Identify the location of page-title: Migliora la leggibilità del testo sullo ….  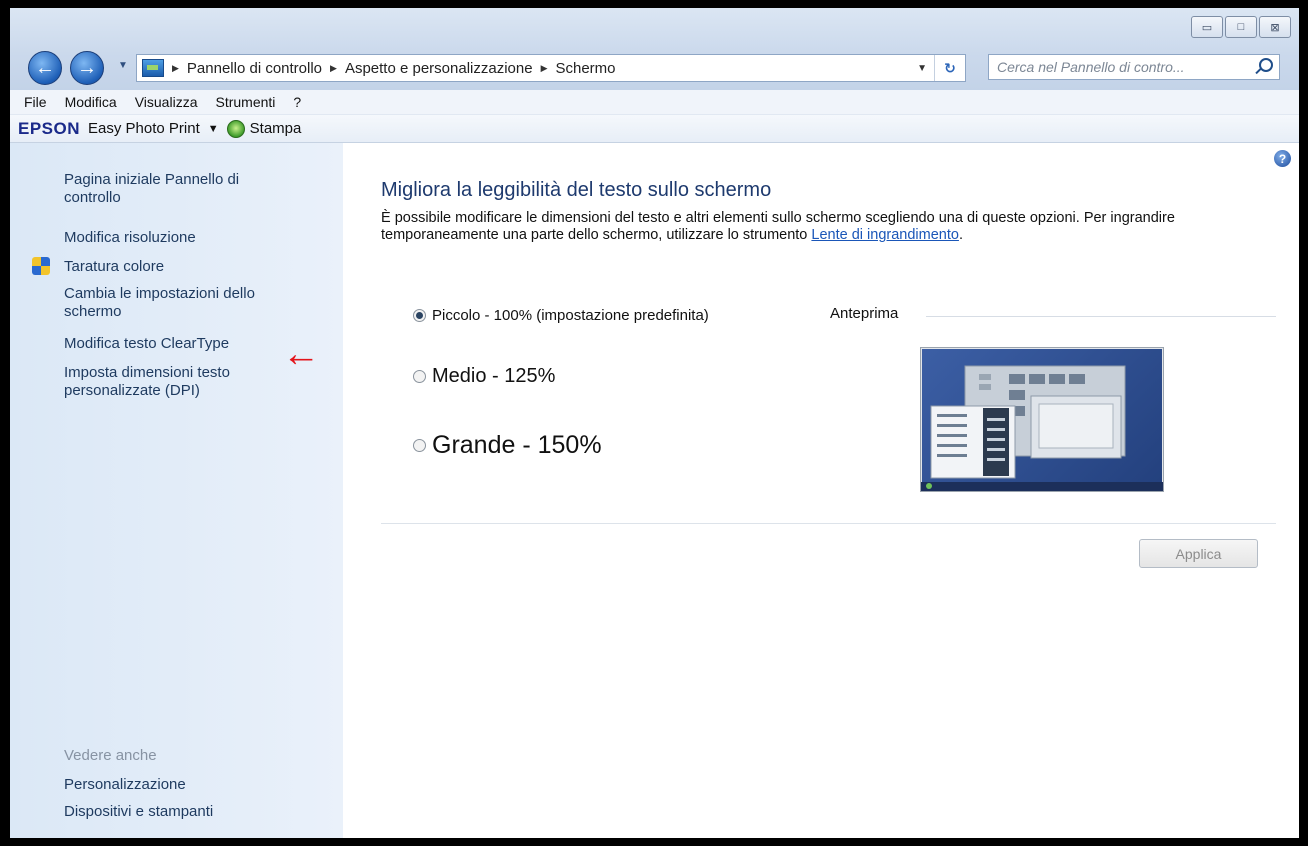
(576, 190).